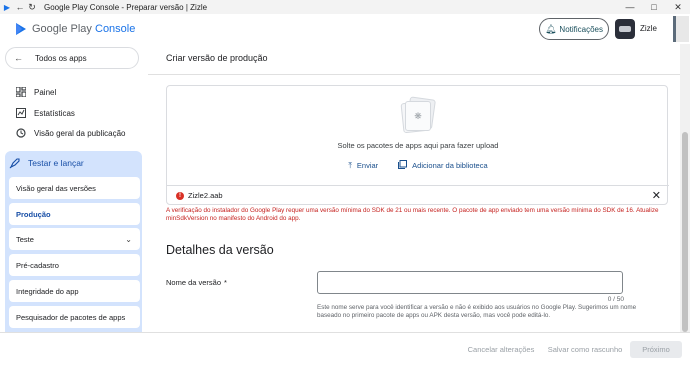  I want to click on sidebar-item-label: Visão geral das versões, so click(56, 188).